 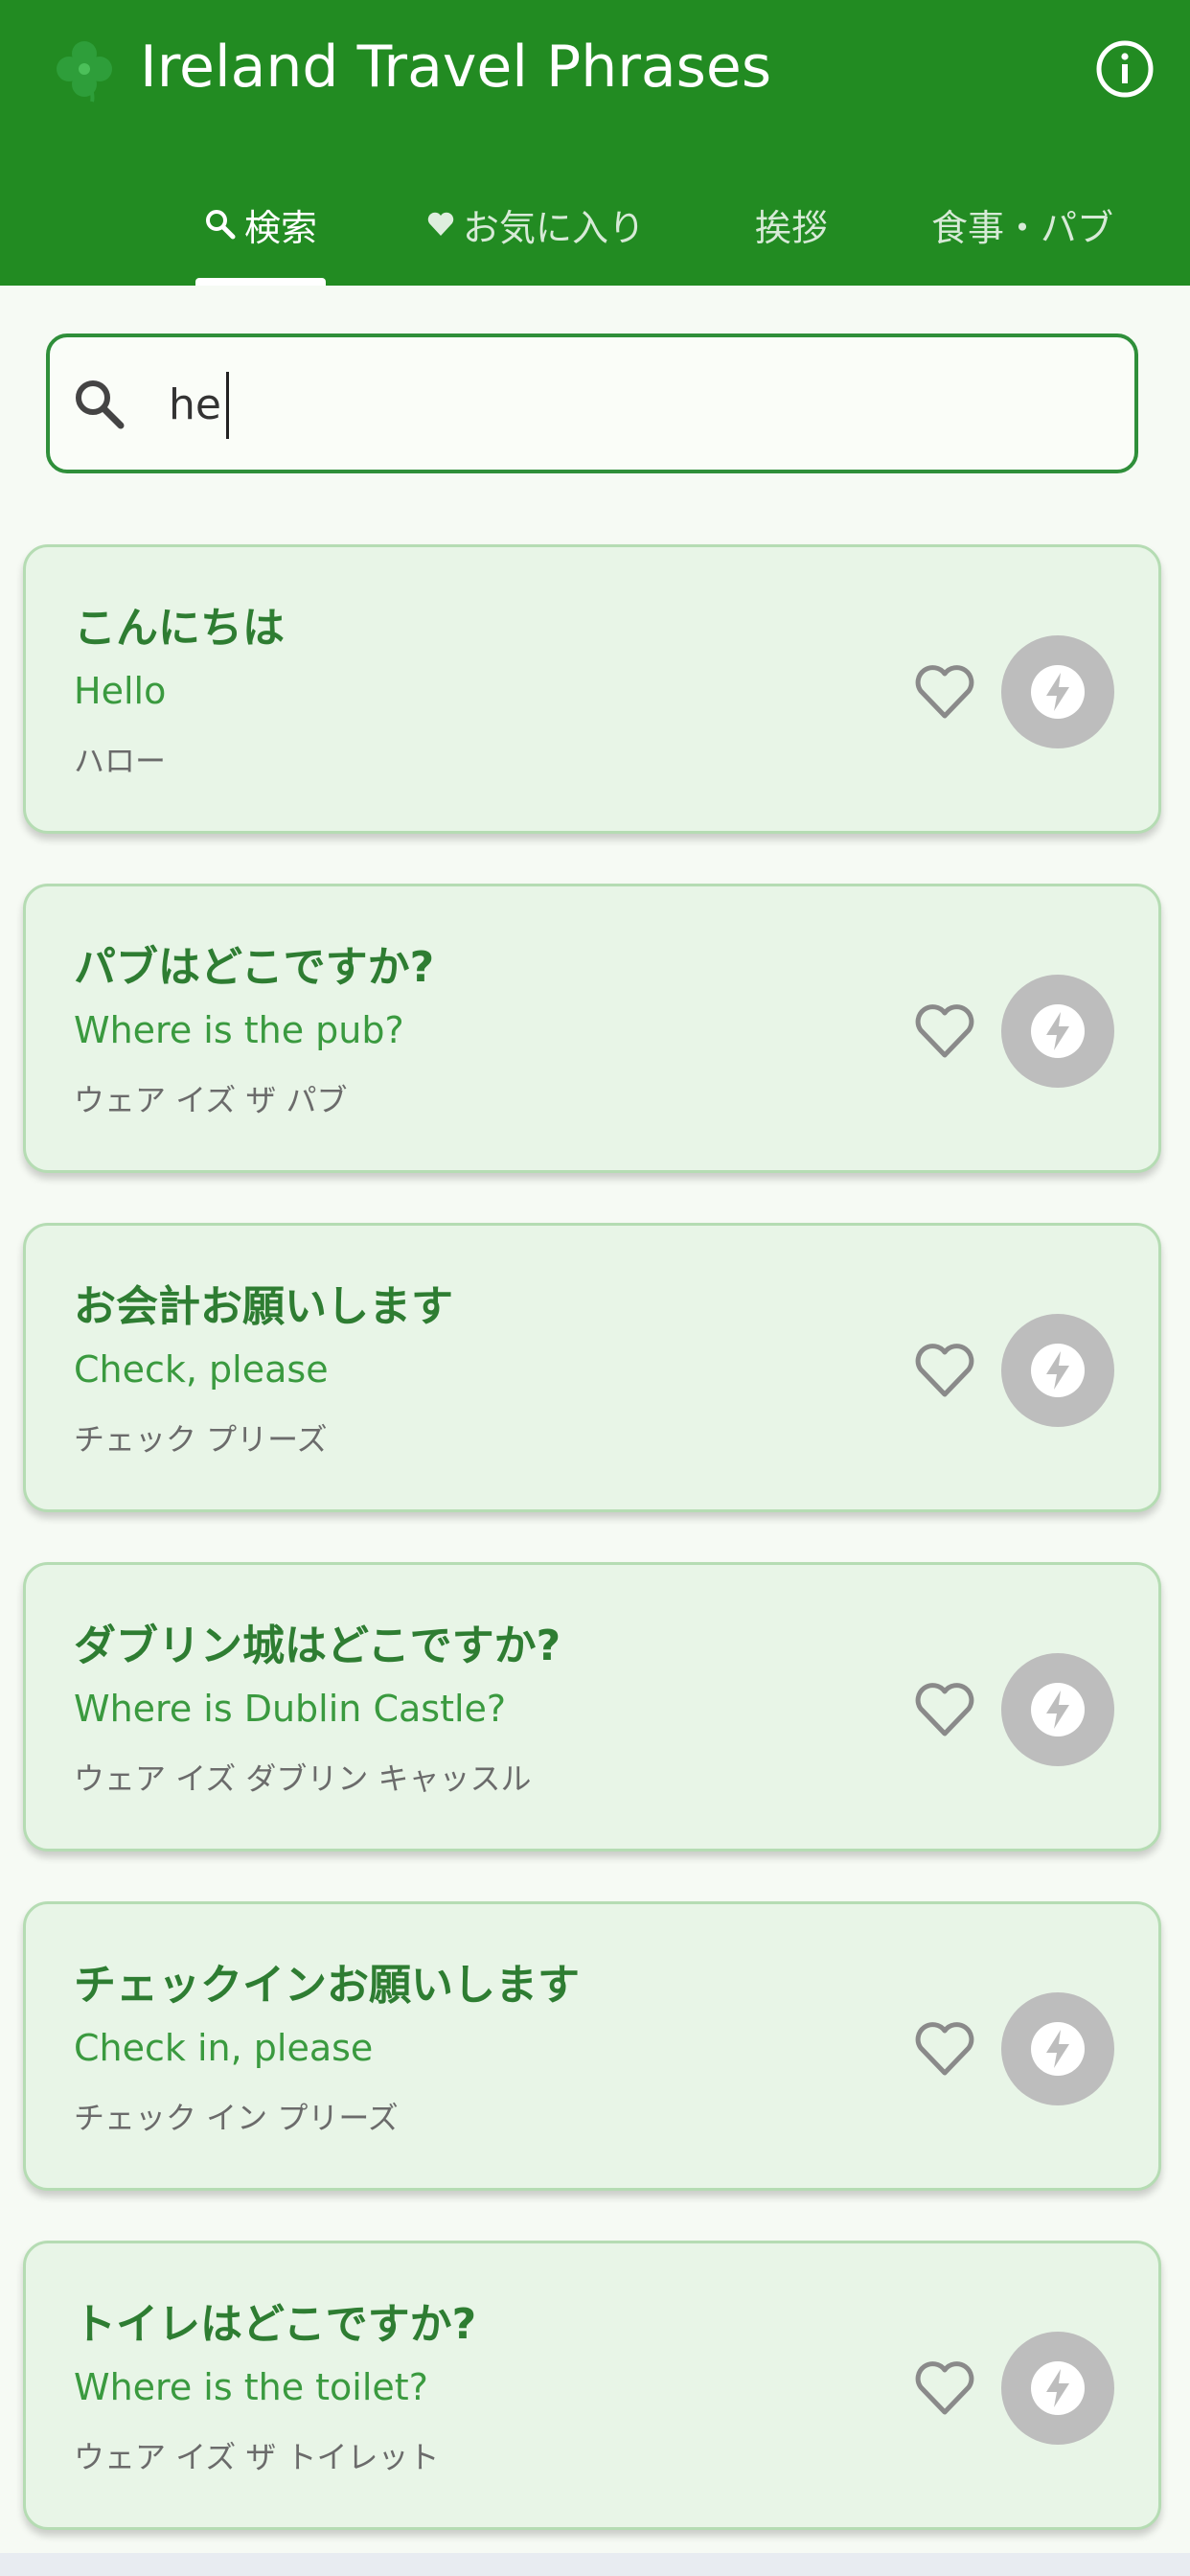 I want to click on phrase-english: Where is the toilet?, so click(x=251, y=2387).